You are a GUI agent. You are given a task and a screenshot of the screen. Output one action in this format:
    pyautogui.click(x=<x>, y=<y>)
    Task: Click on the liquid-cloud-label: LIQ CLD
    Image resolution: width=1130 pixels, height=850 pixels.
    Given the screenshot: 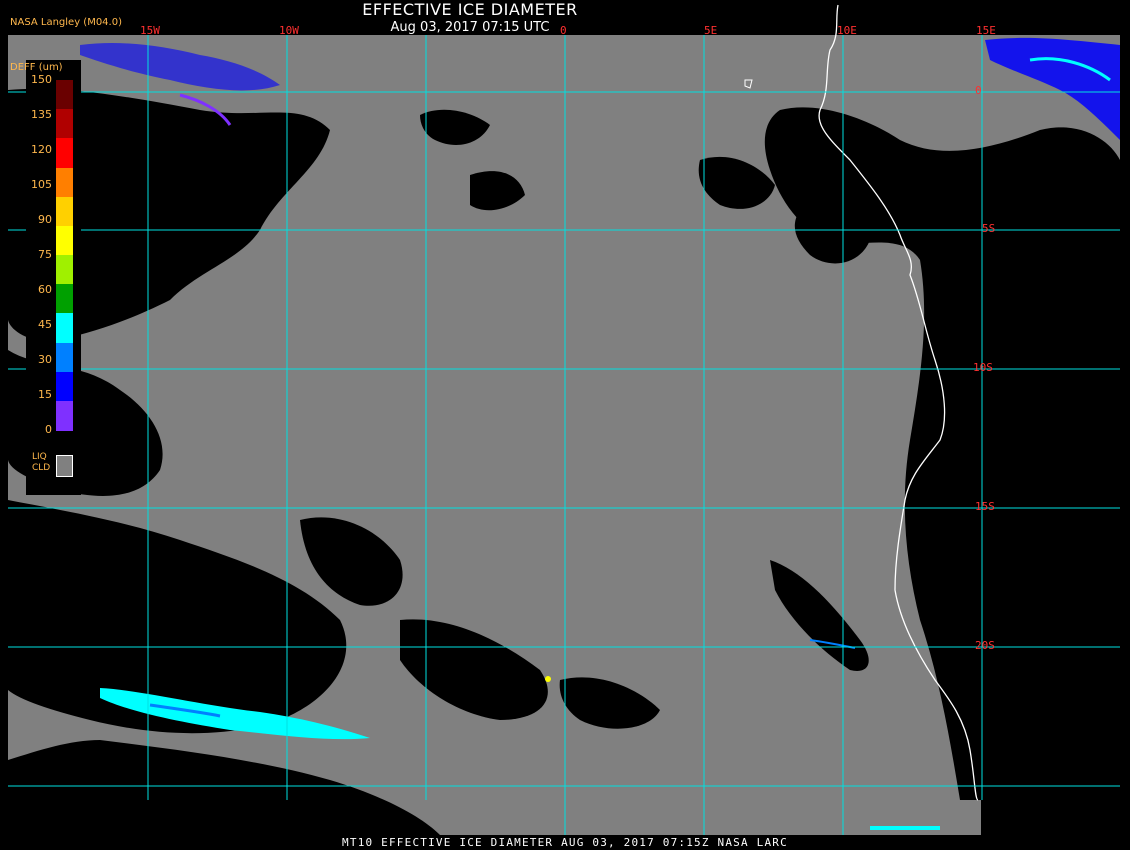 What is the action you would take?
    pyautogui.click(x=41, y=463)
    